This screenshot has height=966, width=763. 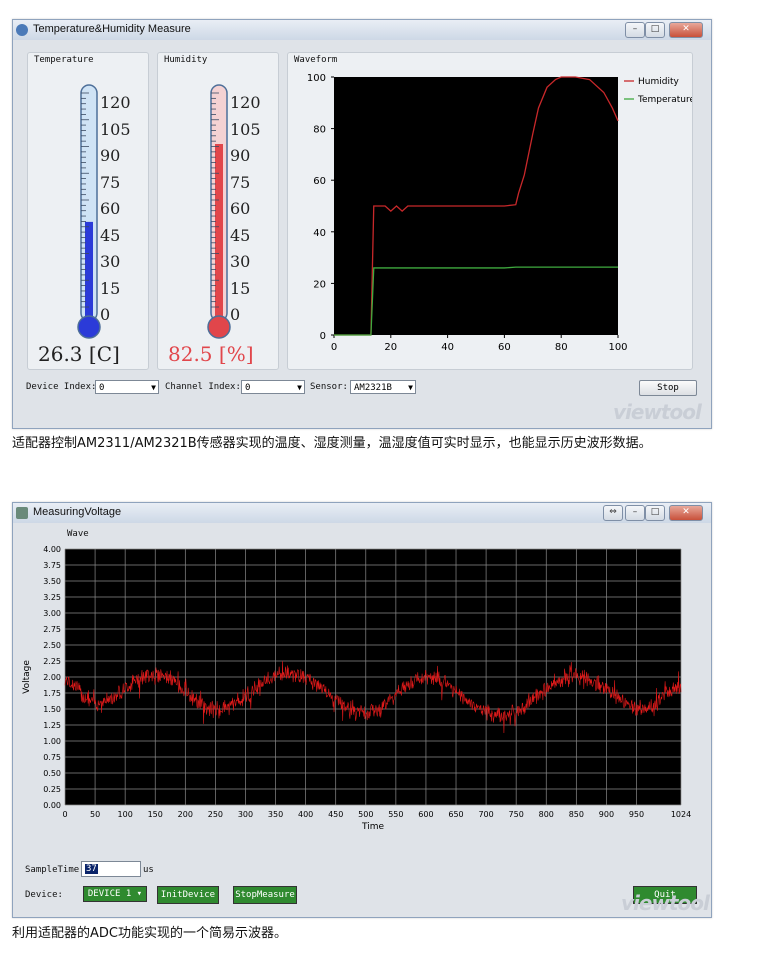 I want to click on x-tick-label: 900, so click(x=606, y=814).